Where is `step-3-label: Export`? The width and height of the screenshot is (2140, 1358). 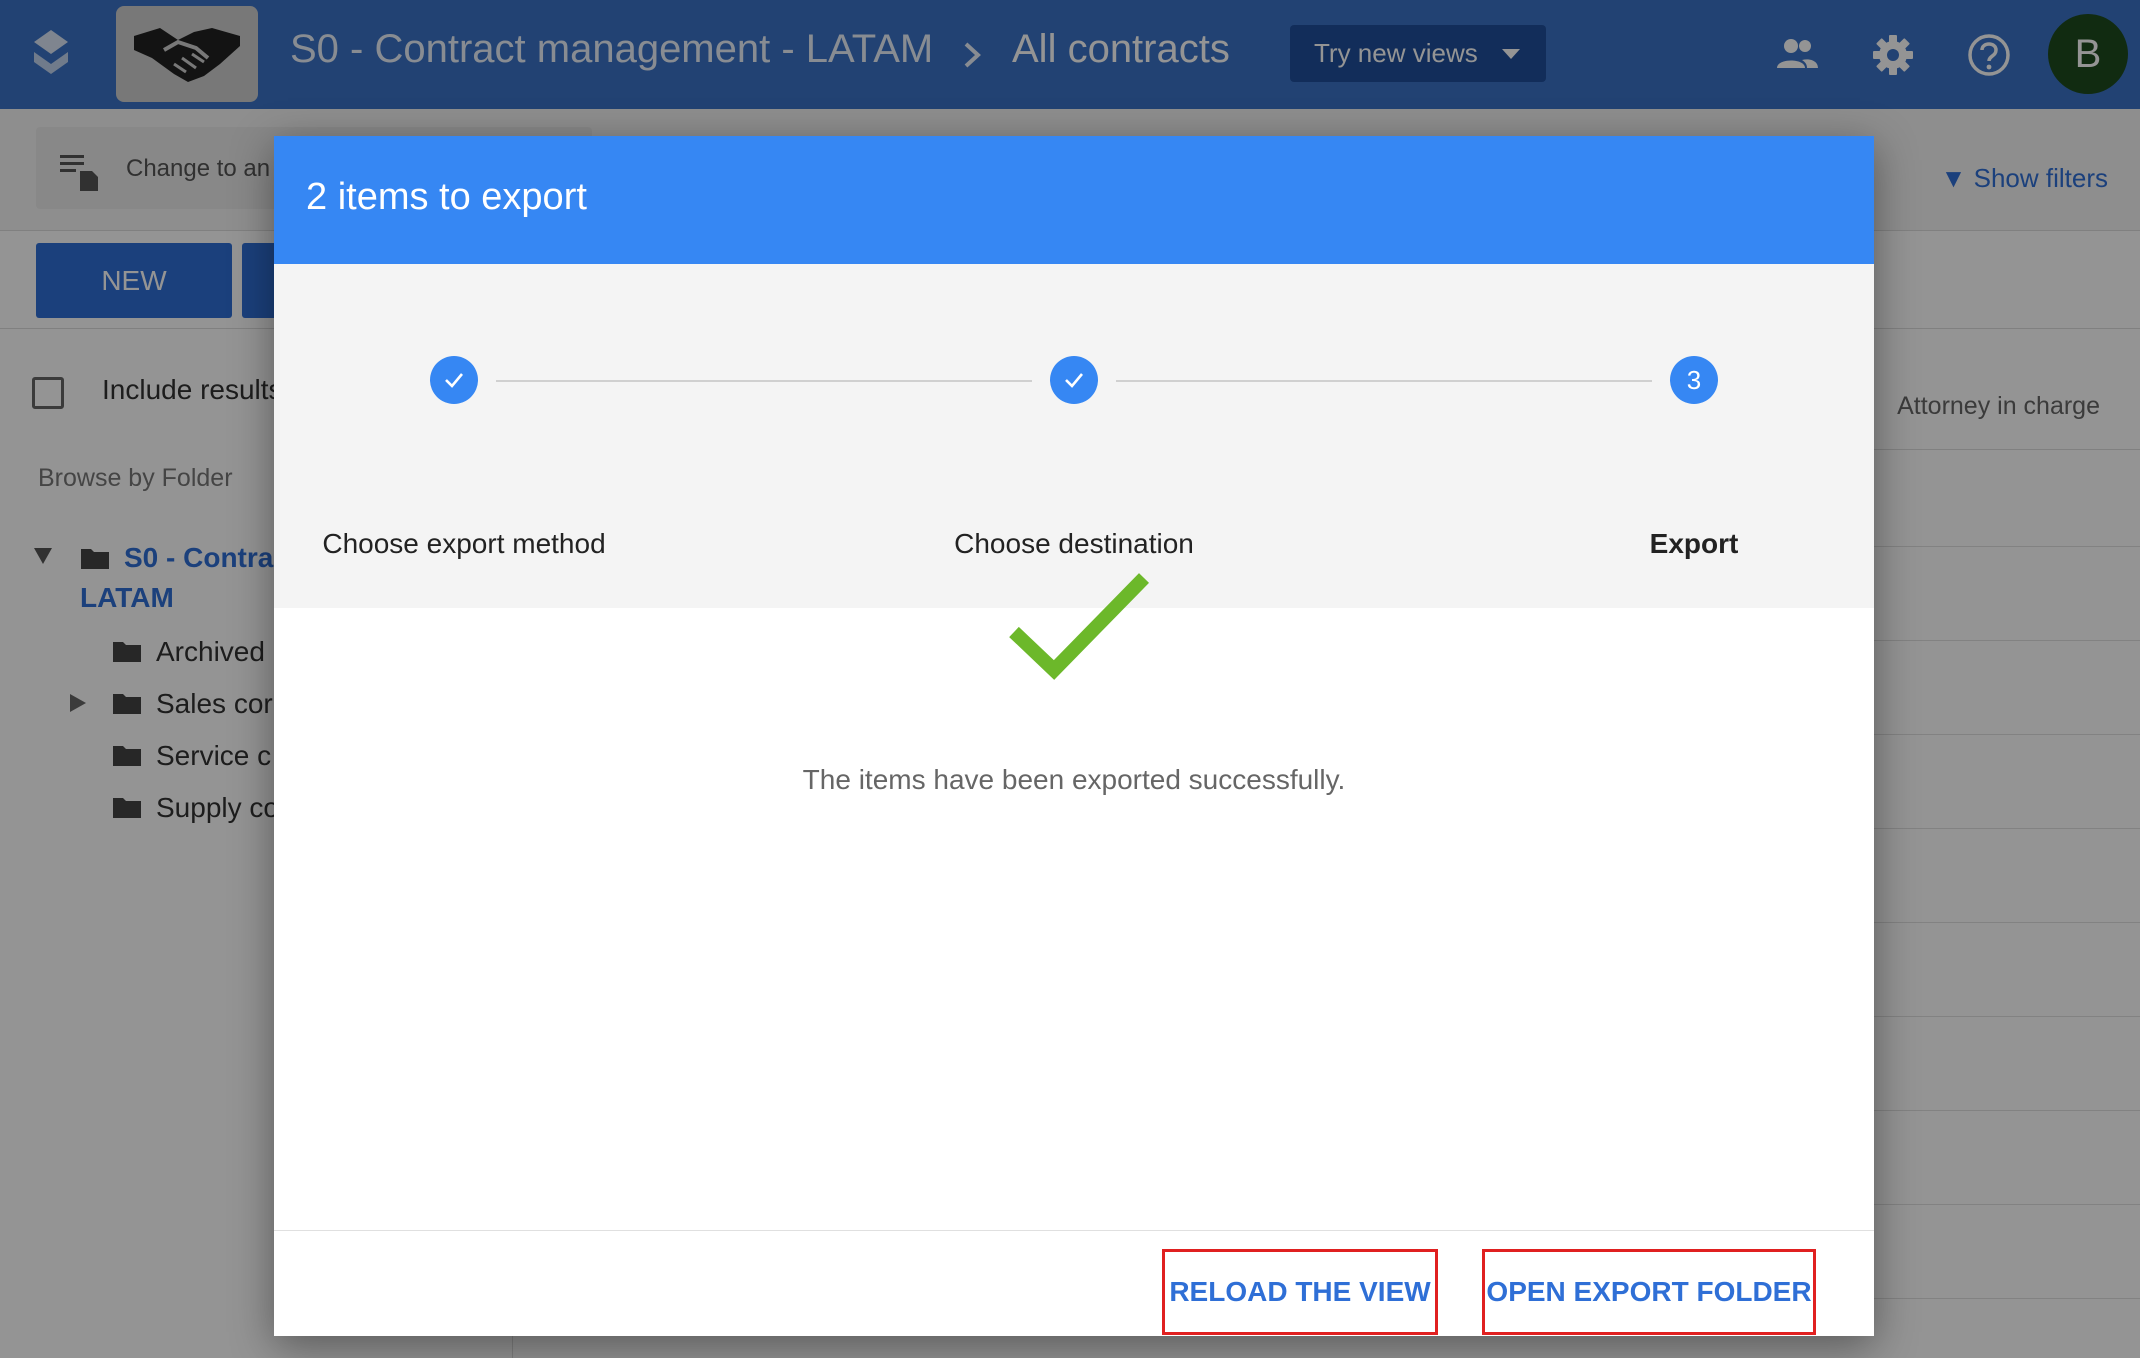
step-3-label: Export is located at coordinates (1694, 543).